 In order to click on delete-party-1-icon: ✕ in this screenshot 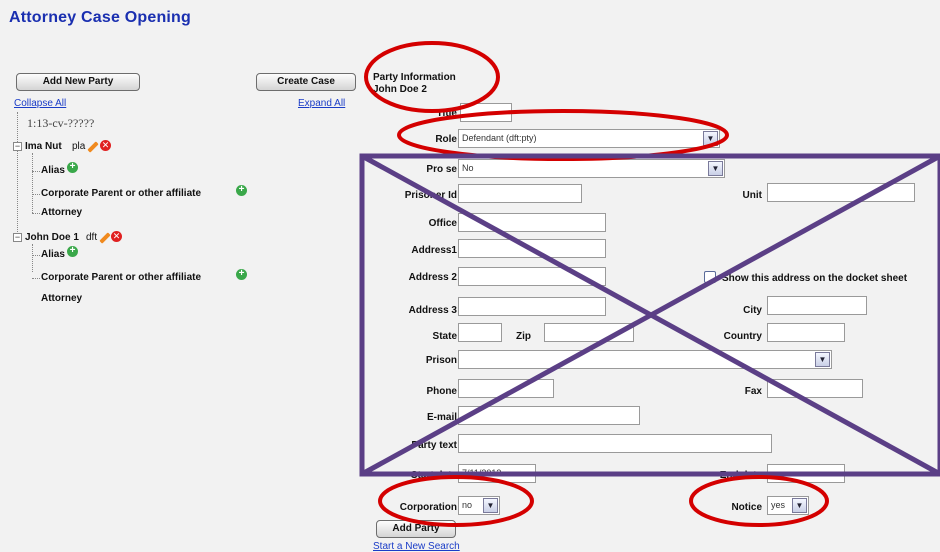, I will do `click(105, 145)`.